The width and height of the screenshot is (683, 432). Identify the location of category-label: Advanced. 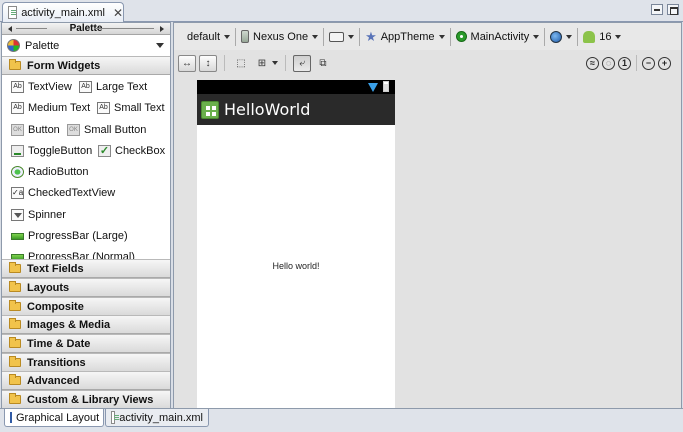
(53, 380).